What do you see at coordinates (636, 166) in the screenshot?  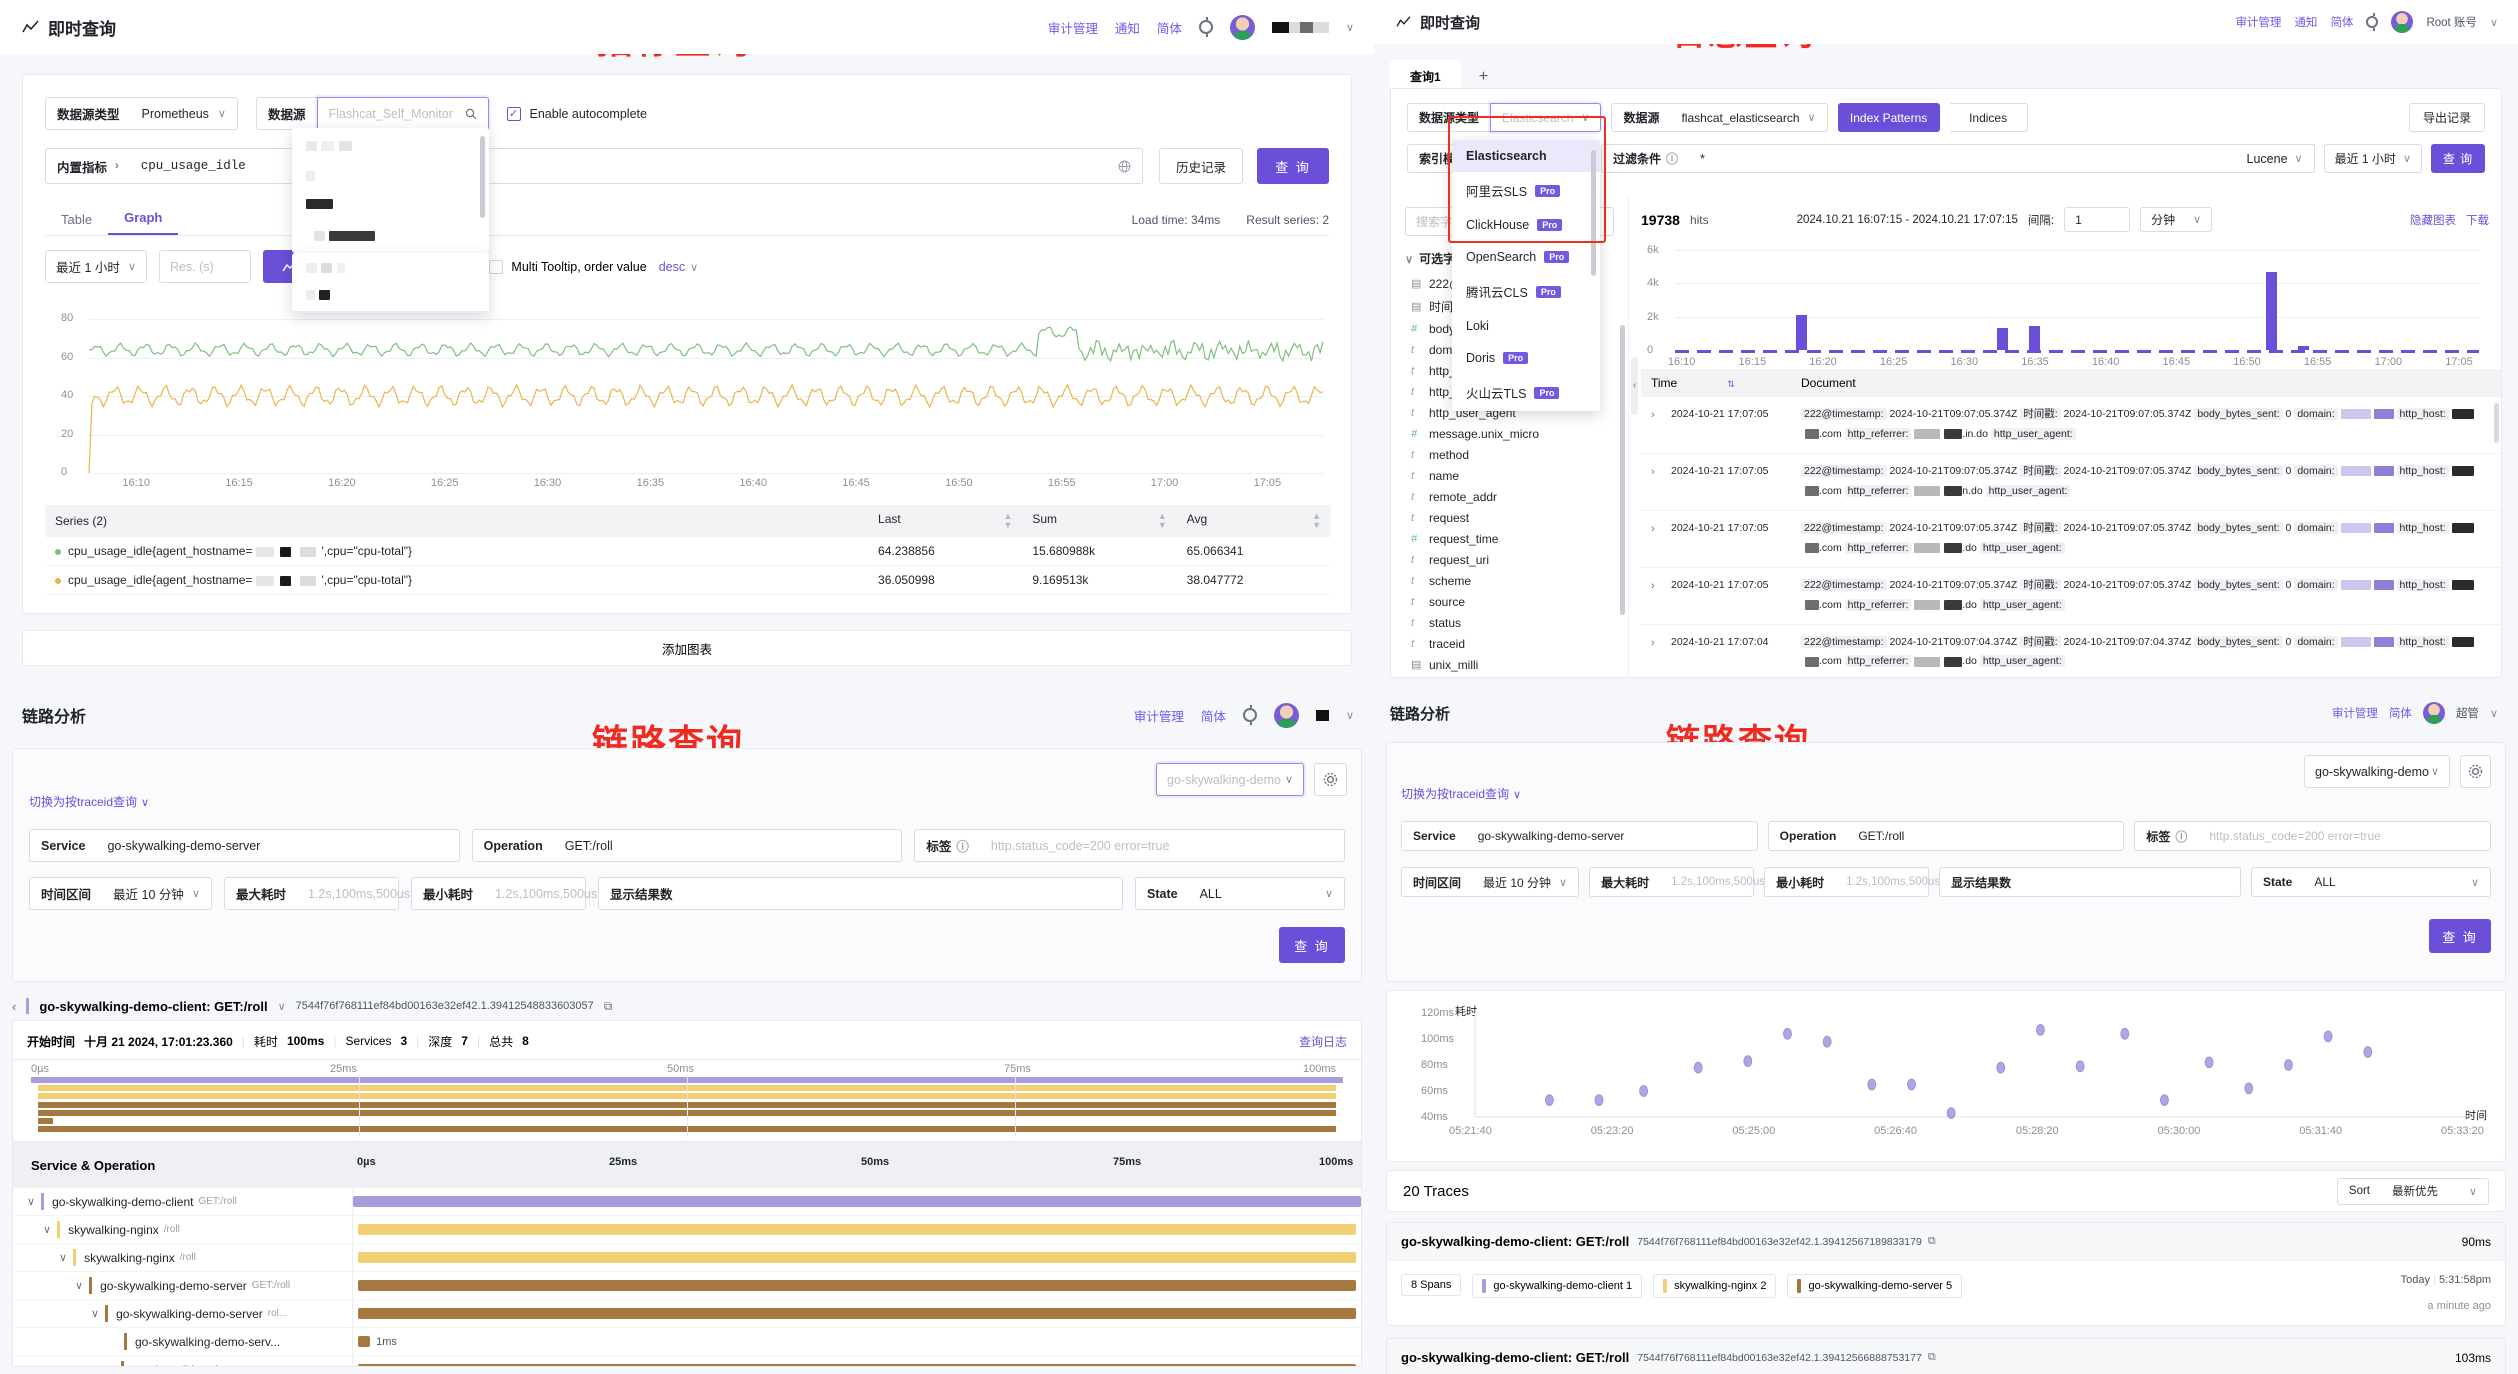 I see `promql-input: cpu_usage_idle` at bounding box center [636, 166].